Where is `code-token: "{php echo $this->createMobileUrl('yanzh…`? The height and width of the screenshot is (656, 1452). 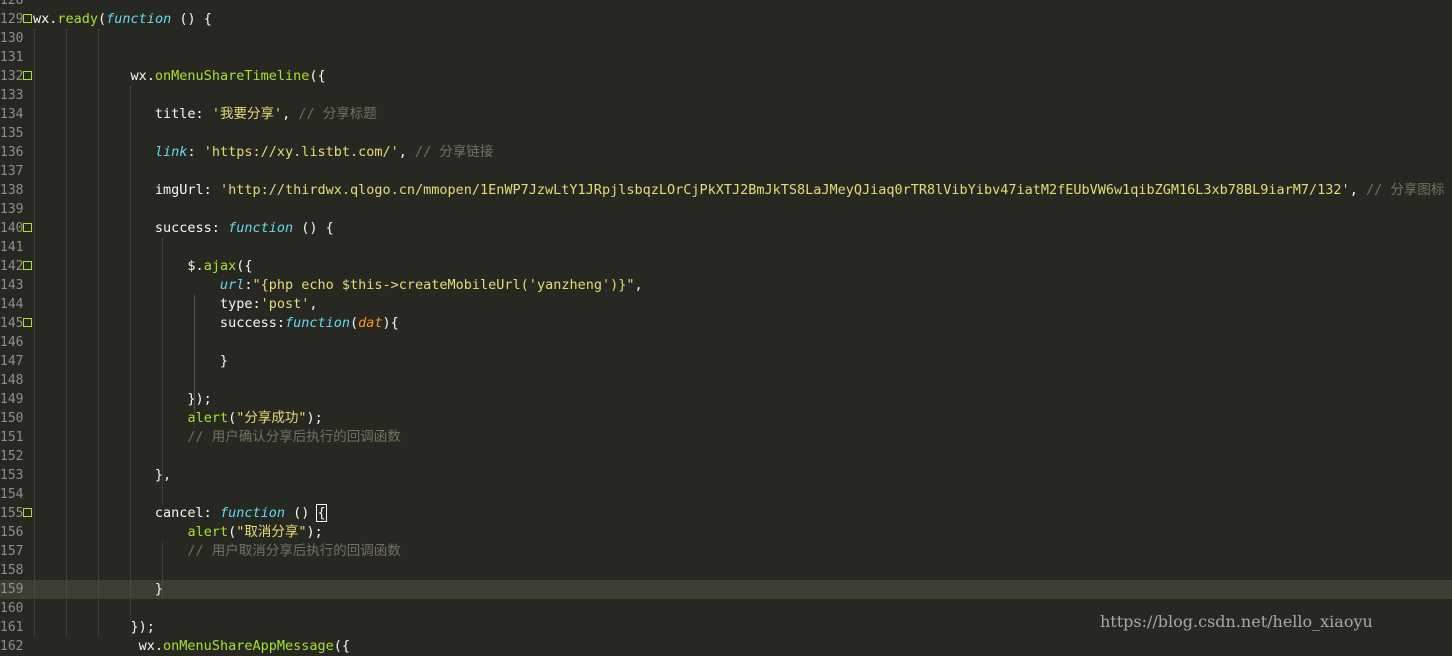 code-token: "{php echo $this->createMobileUrl('yanzh… is located at coordinates (443, 285).